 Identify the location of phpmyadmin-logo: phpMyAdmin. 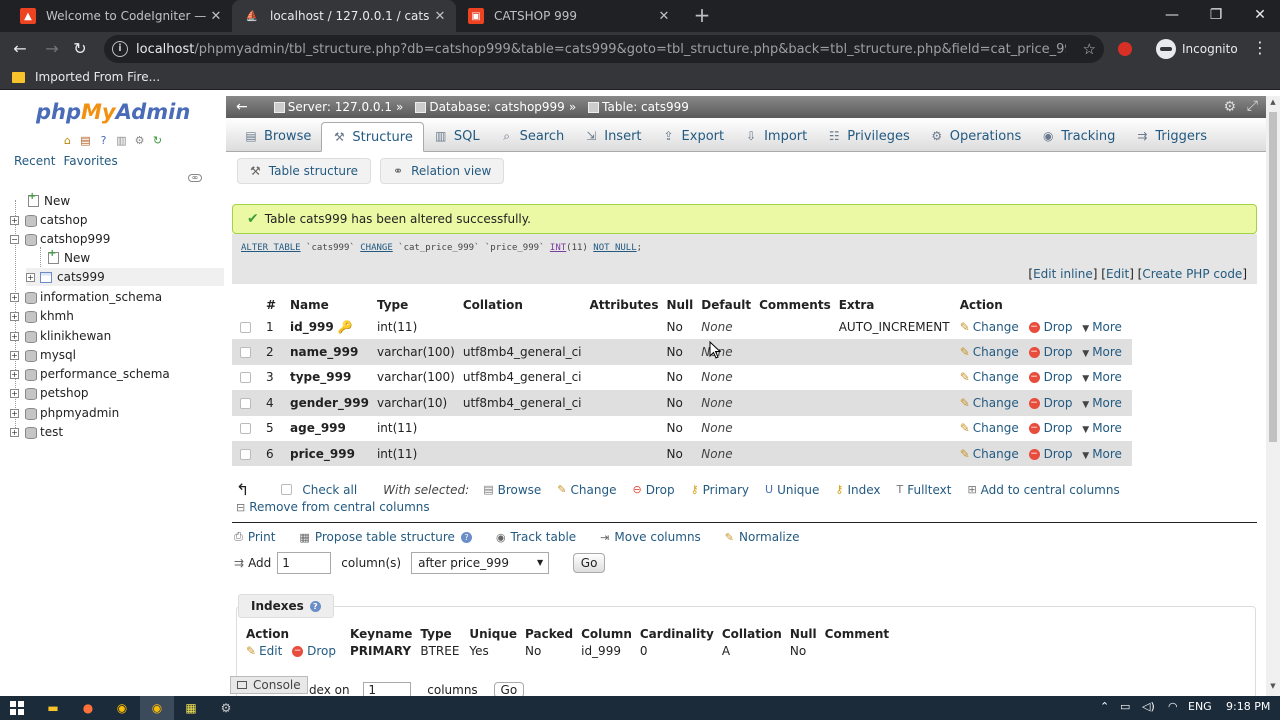
(113, 112).